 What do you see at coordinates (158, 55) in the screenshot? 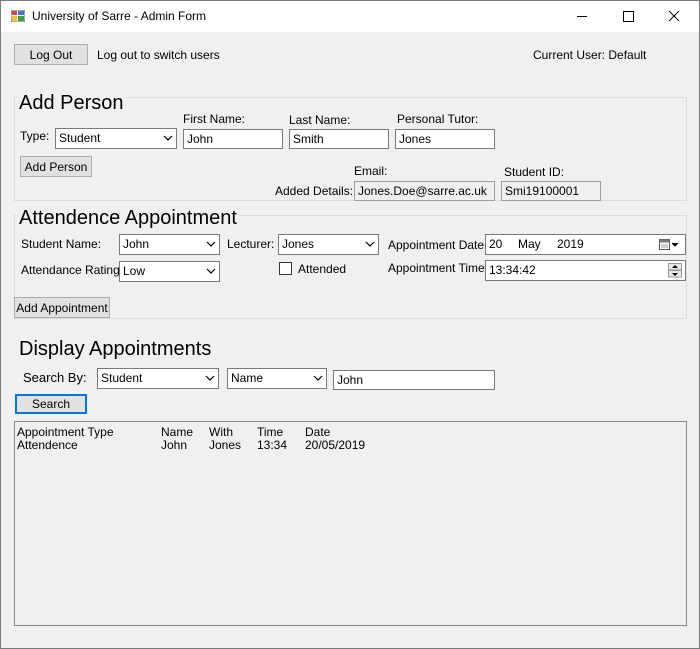
I see `logout-hint: Log out to switch users` at bounding box center [158, 55].